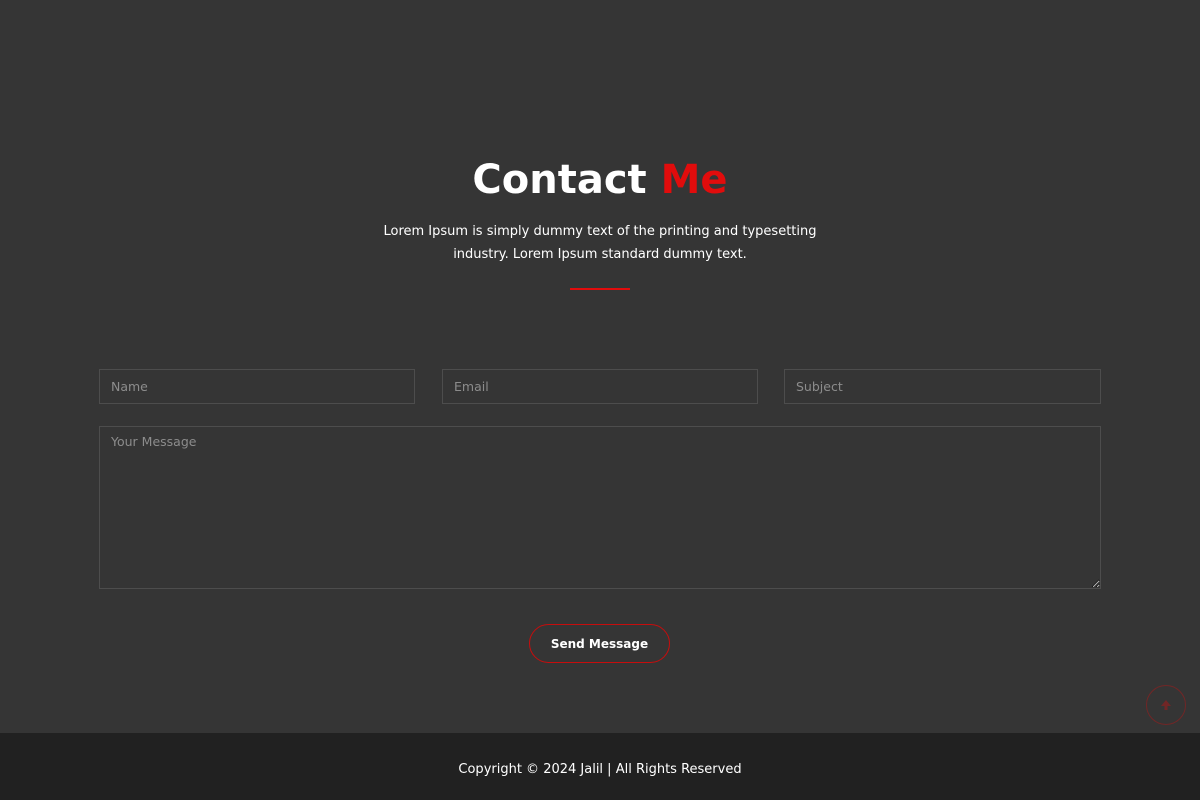 The image size is (1200, 800). I want to click on title-main: Contact, so click(559, 180).